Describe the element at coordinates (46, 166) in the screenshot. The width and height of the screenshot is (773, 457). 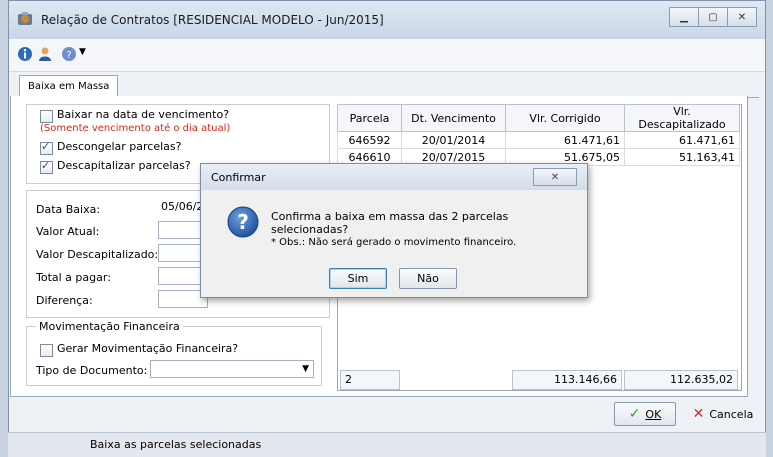
I see `descapitalizar-checkbox` at that location.